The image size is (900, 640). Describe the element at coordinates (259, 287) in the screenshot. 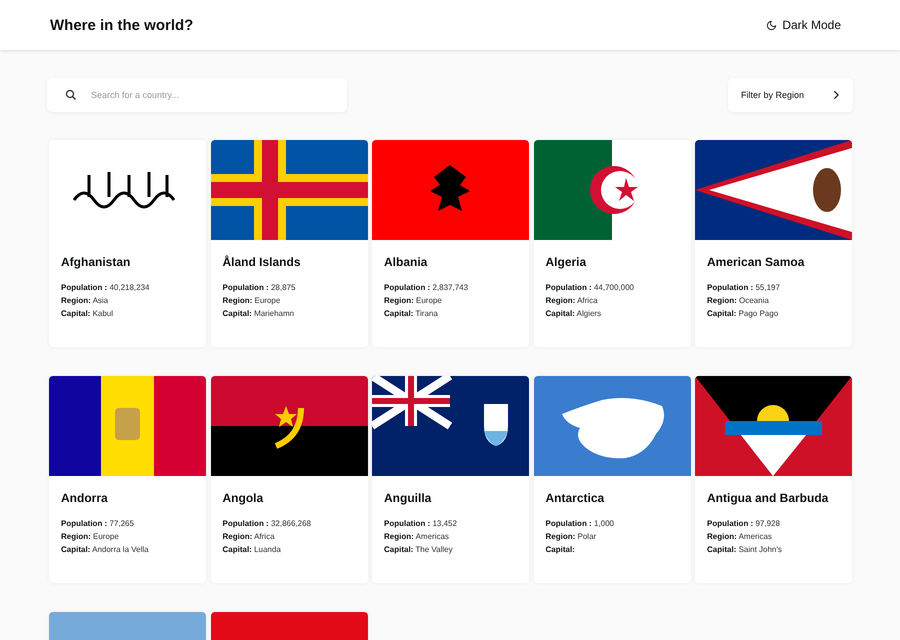

I see `population-text: Population : 28,875` at that location.